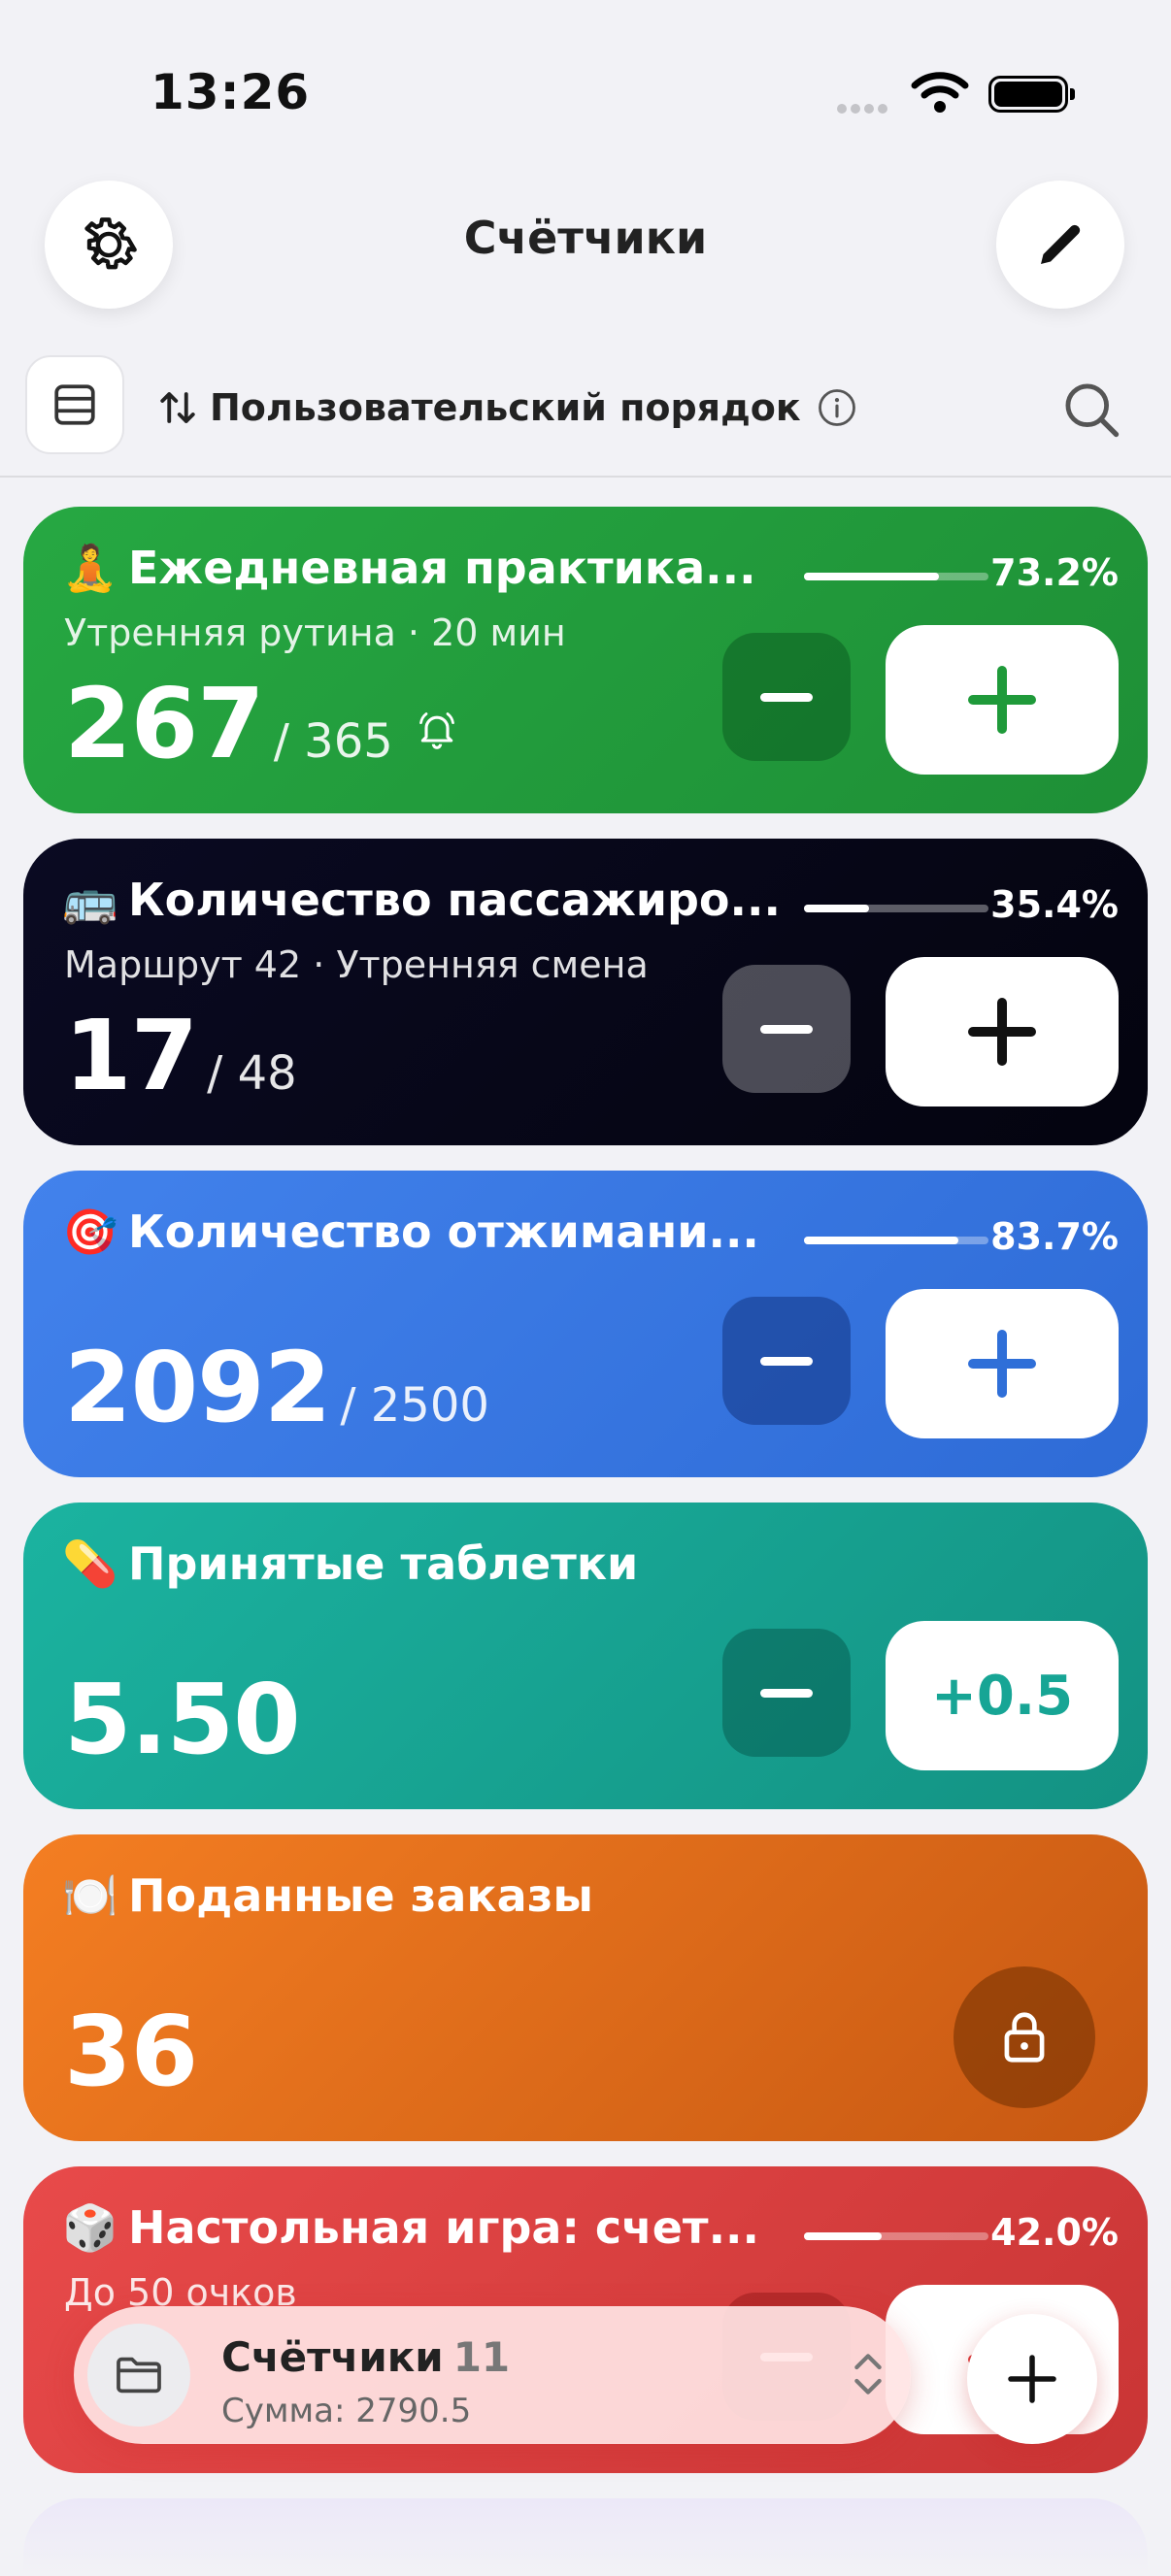 The height and width of the screenshot is (2576, 1171). I want to click on increment-button: +0.5, so click(1003, 1695).